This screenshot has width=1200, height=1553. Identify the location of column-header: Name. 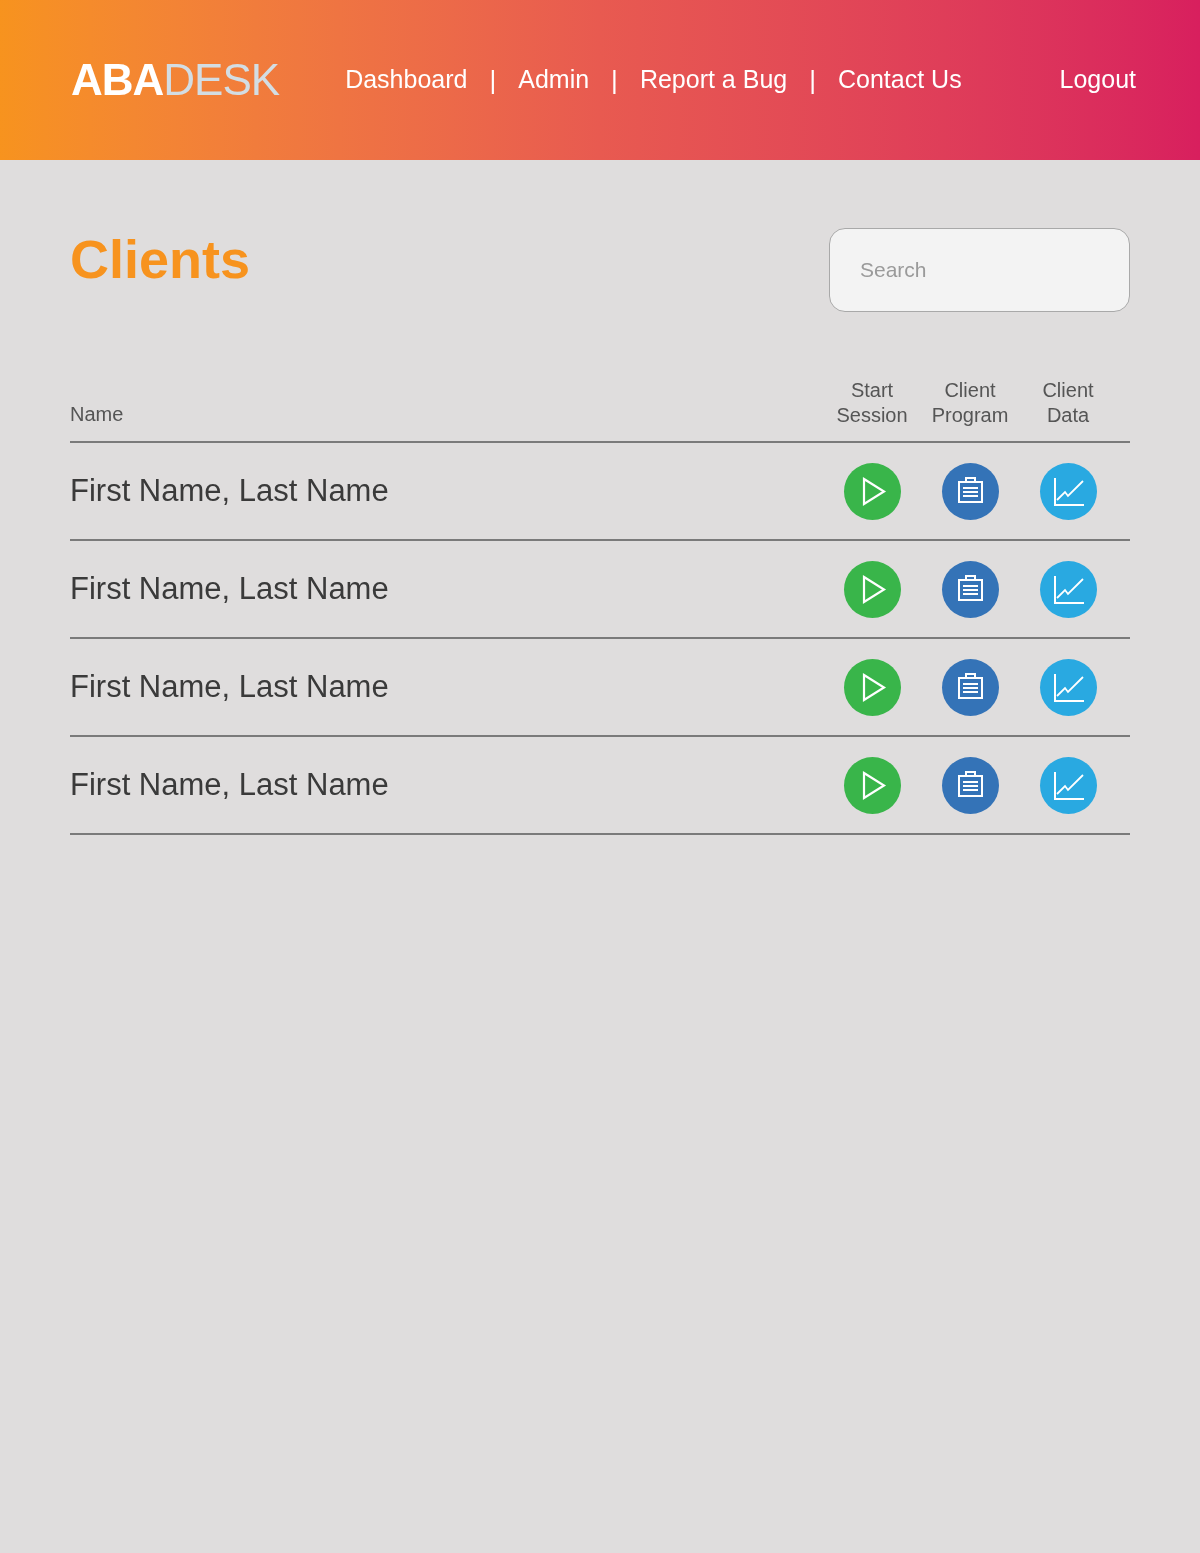
(97, 414).